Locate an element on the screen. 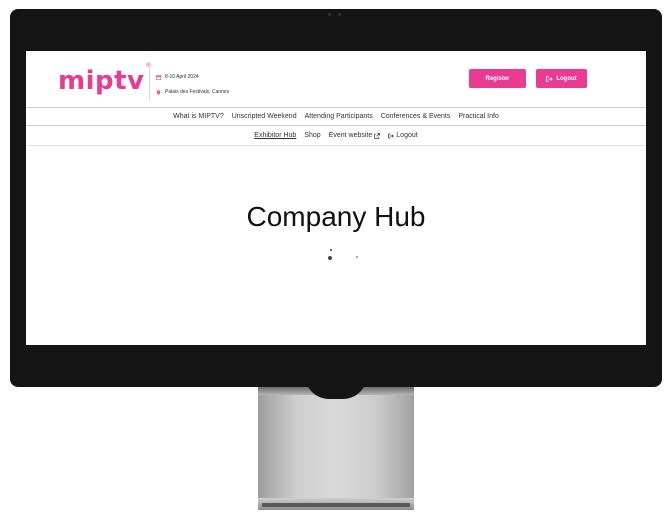  nav-item-practical-info: Practical Info is located at coordinates (478, 116).